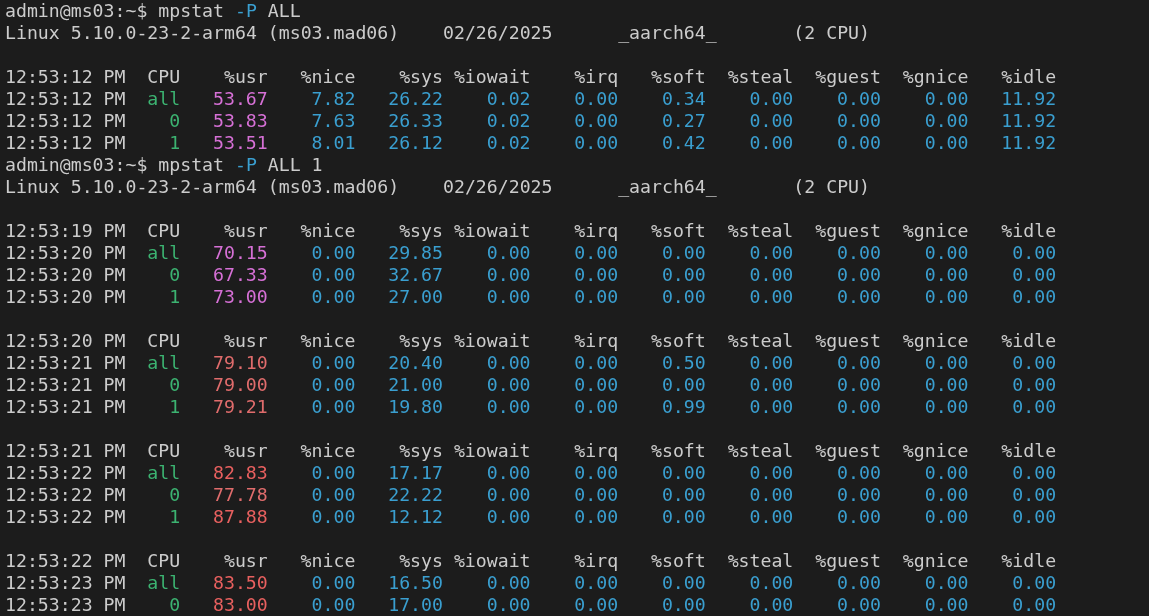  I want to click on stat-value: 26.33, so click(415, 120).